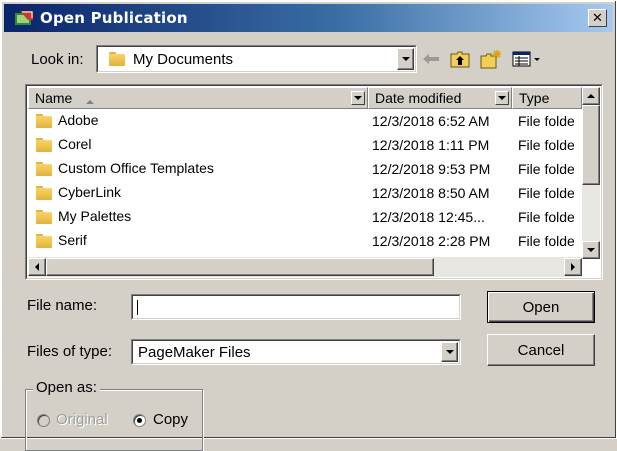  I want to click on column-date-dropdown, so click(502, 98).